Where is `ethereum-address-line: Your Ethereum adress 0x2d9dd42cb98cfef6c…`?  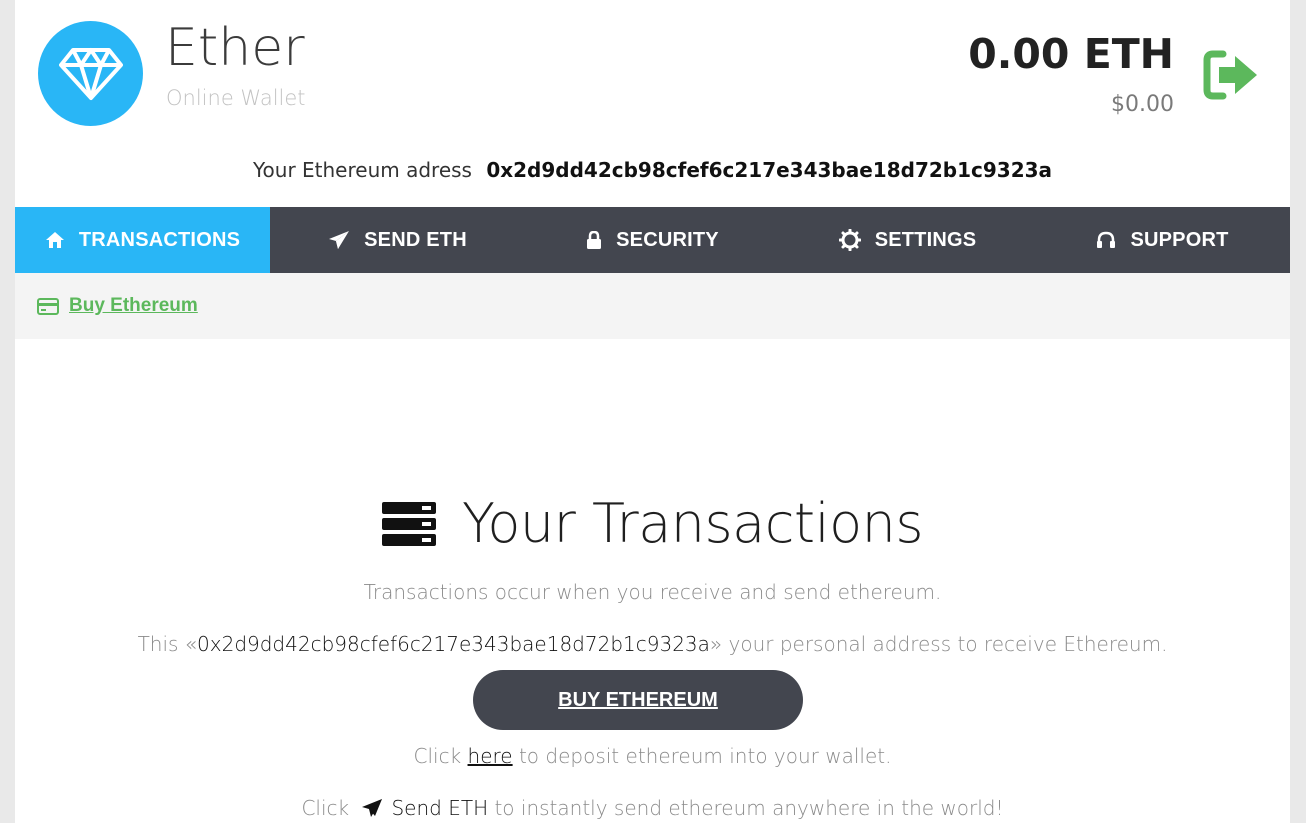 ethereum-address-line: Your Ethereum adress 0x2d9dd42cb98cfef6c… is located at coordinates (652, 170).